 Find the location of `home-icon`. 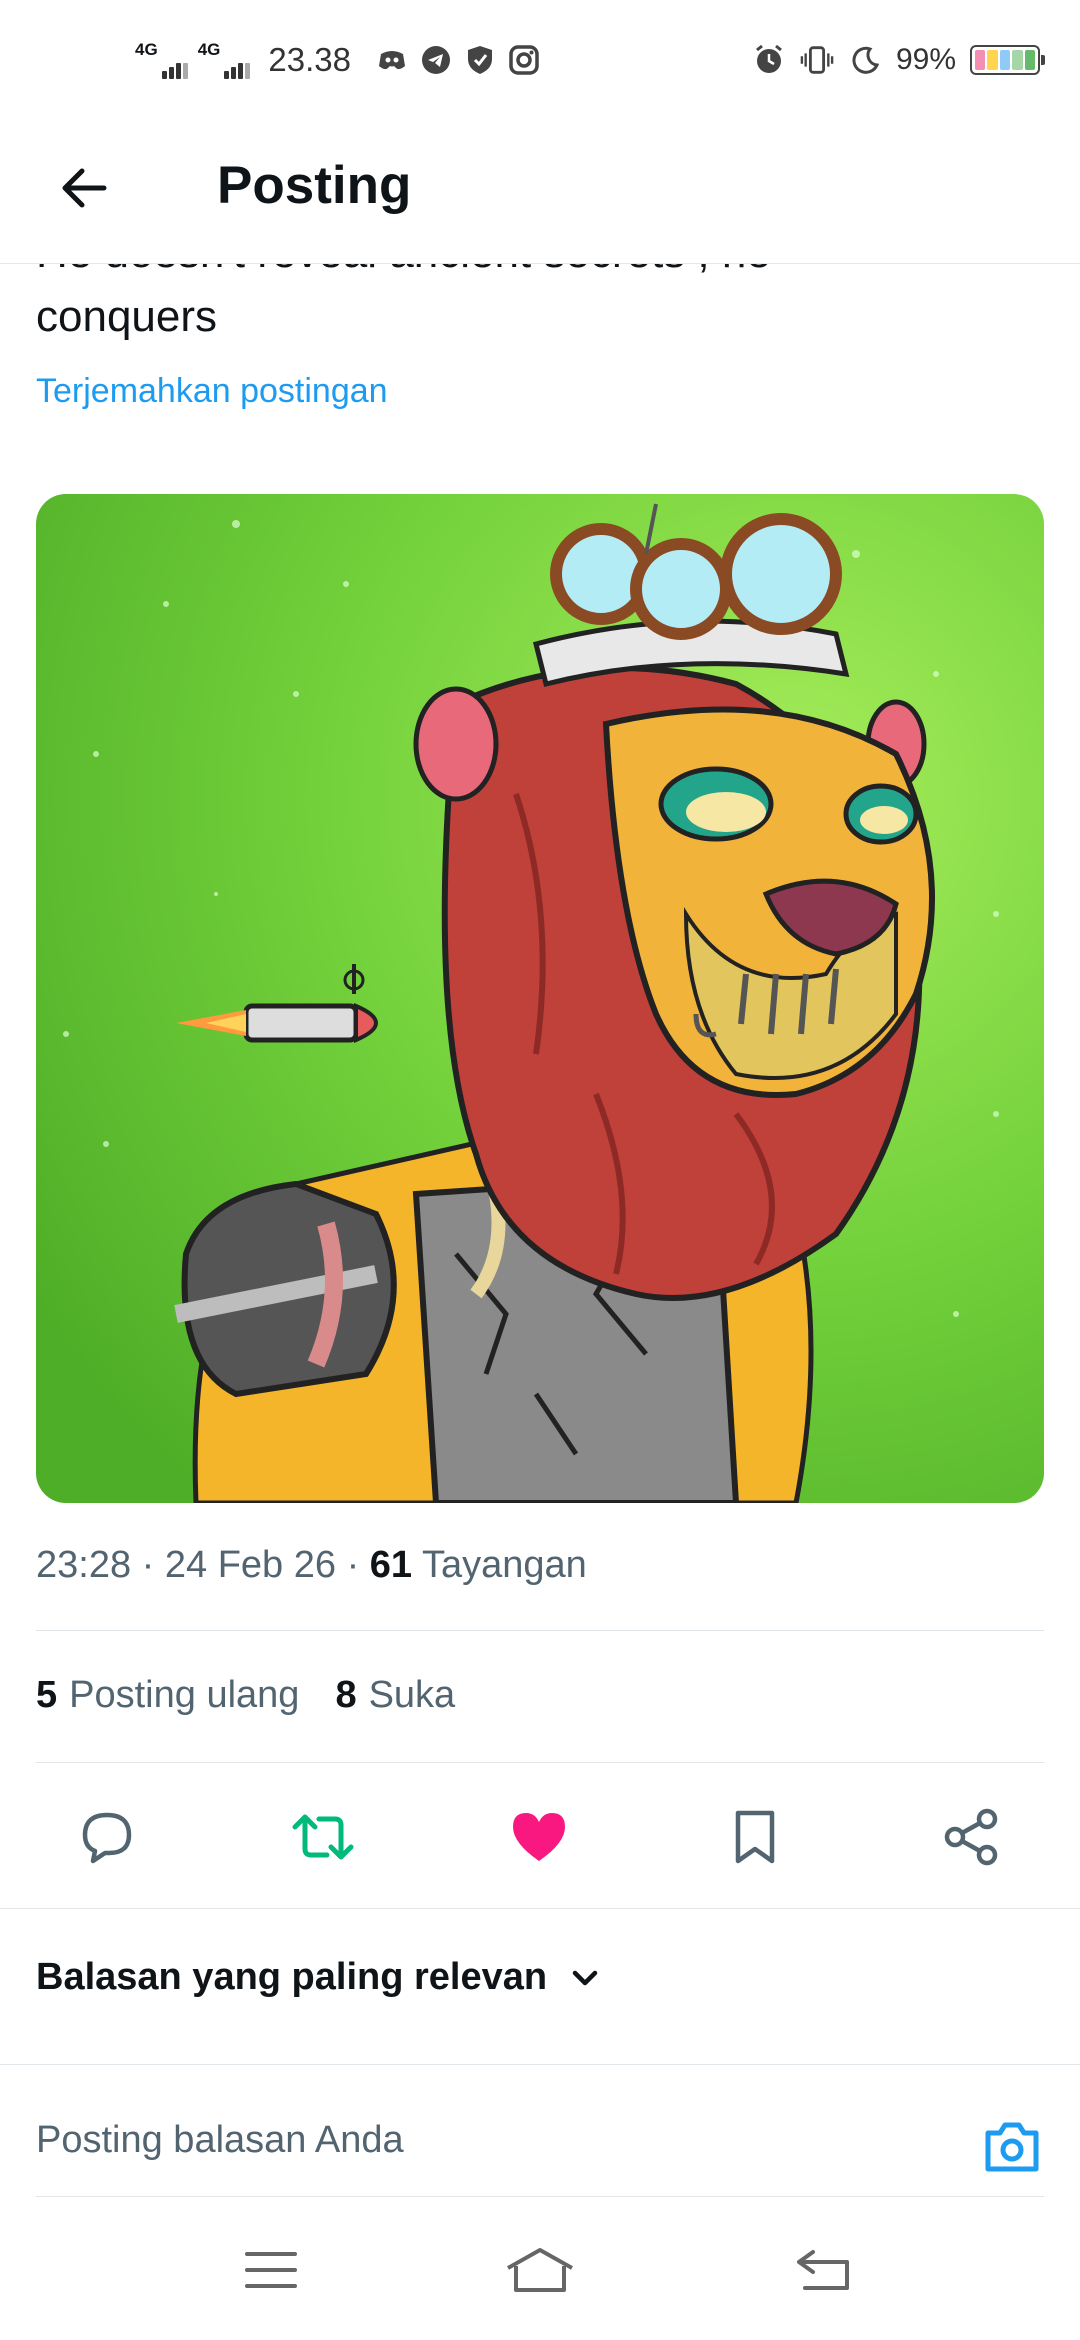

home-icon is located at coordinates (540, 2270).